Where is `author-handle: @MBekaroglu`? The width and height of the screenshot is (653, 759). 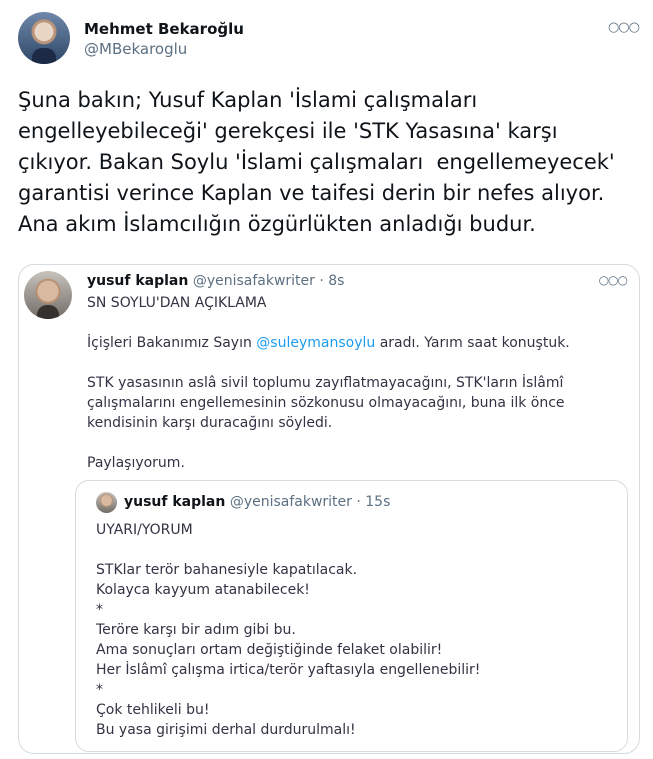
author-handle: @MBekaroglu is located at coordinates (164, 49).